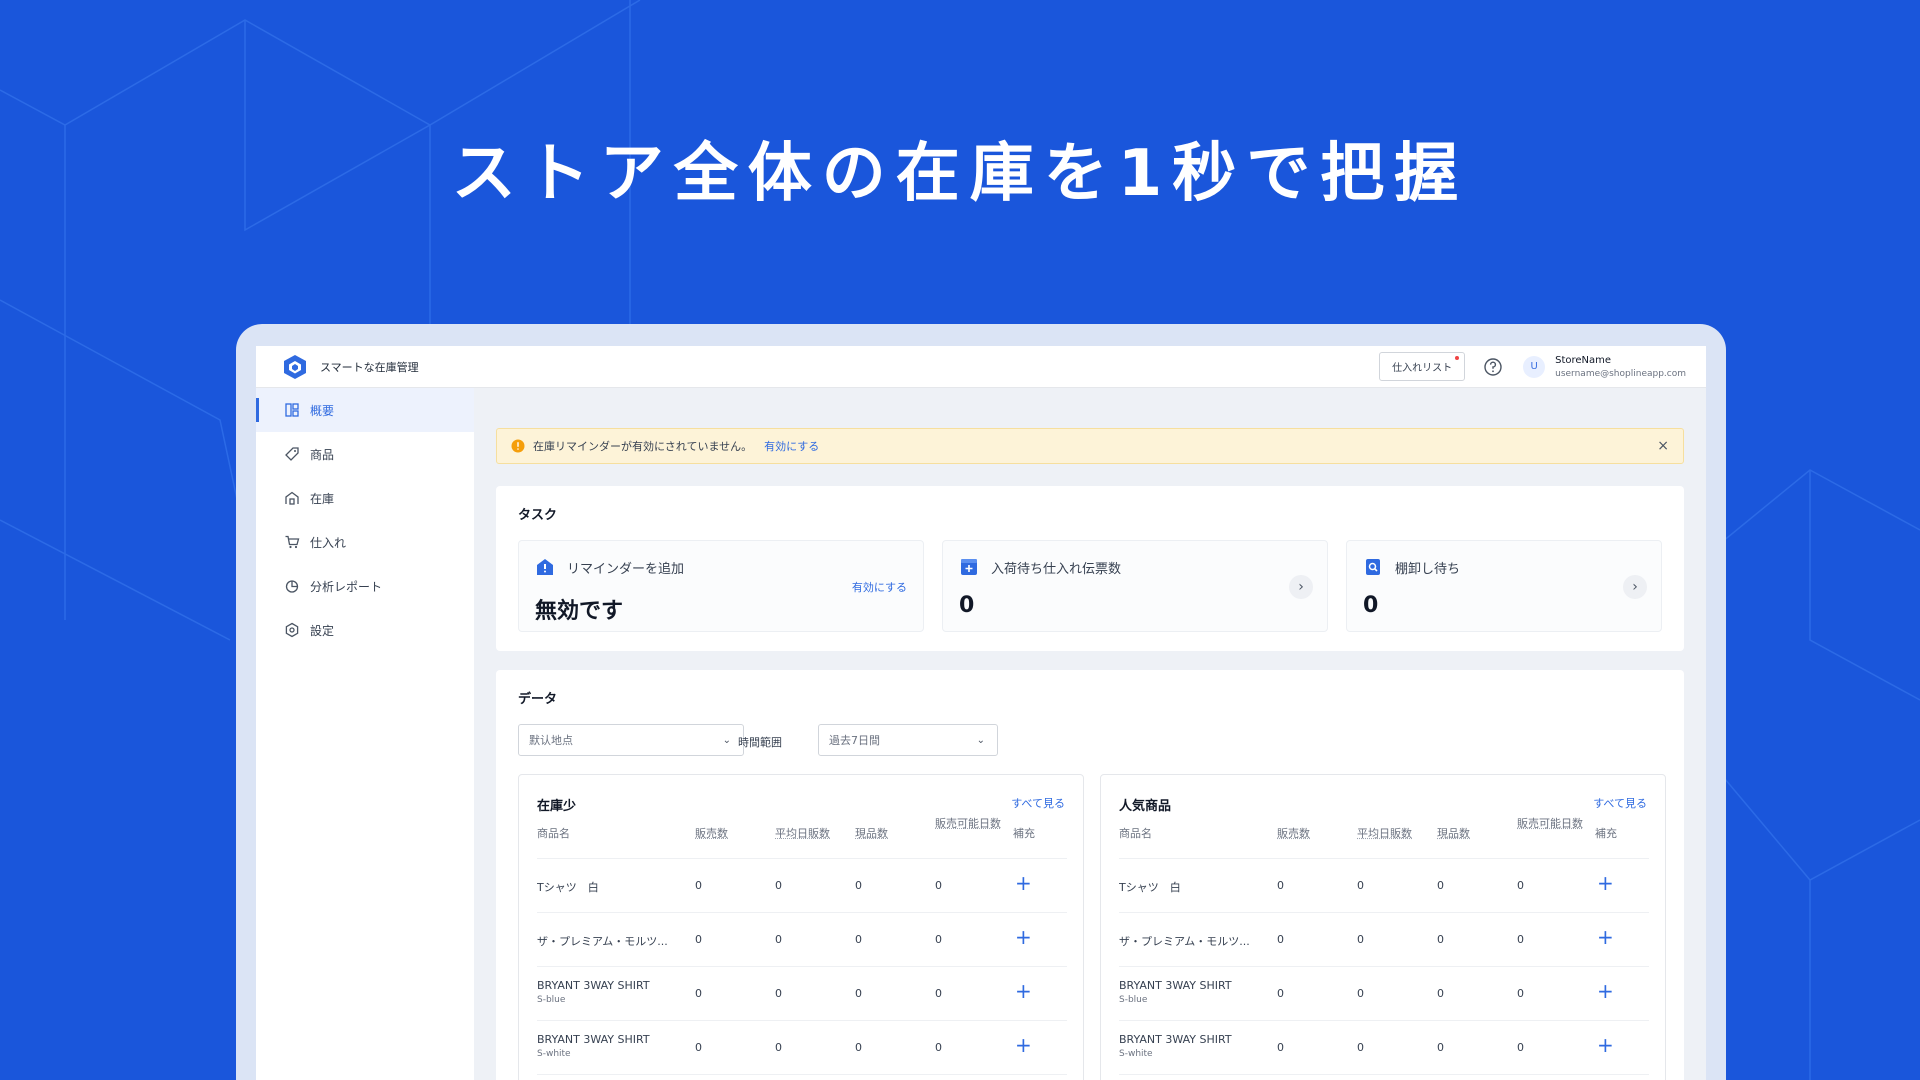  What do you see at coordinates (1493, 367) in the screenshot?
I see `help-icon` at bounding box center [1493, 367].